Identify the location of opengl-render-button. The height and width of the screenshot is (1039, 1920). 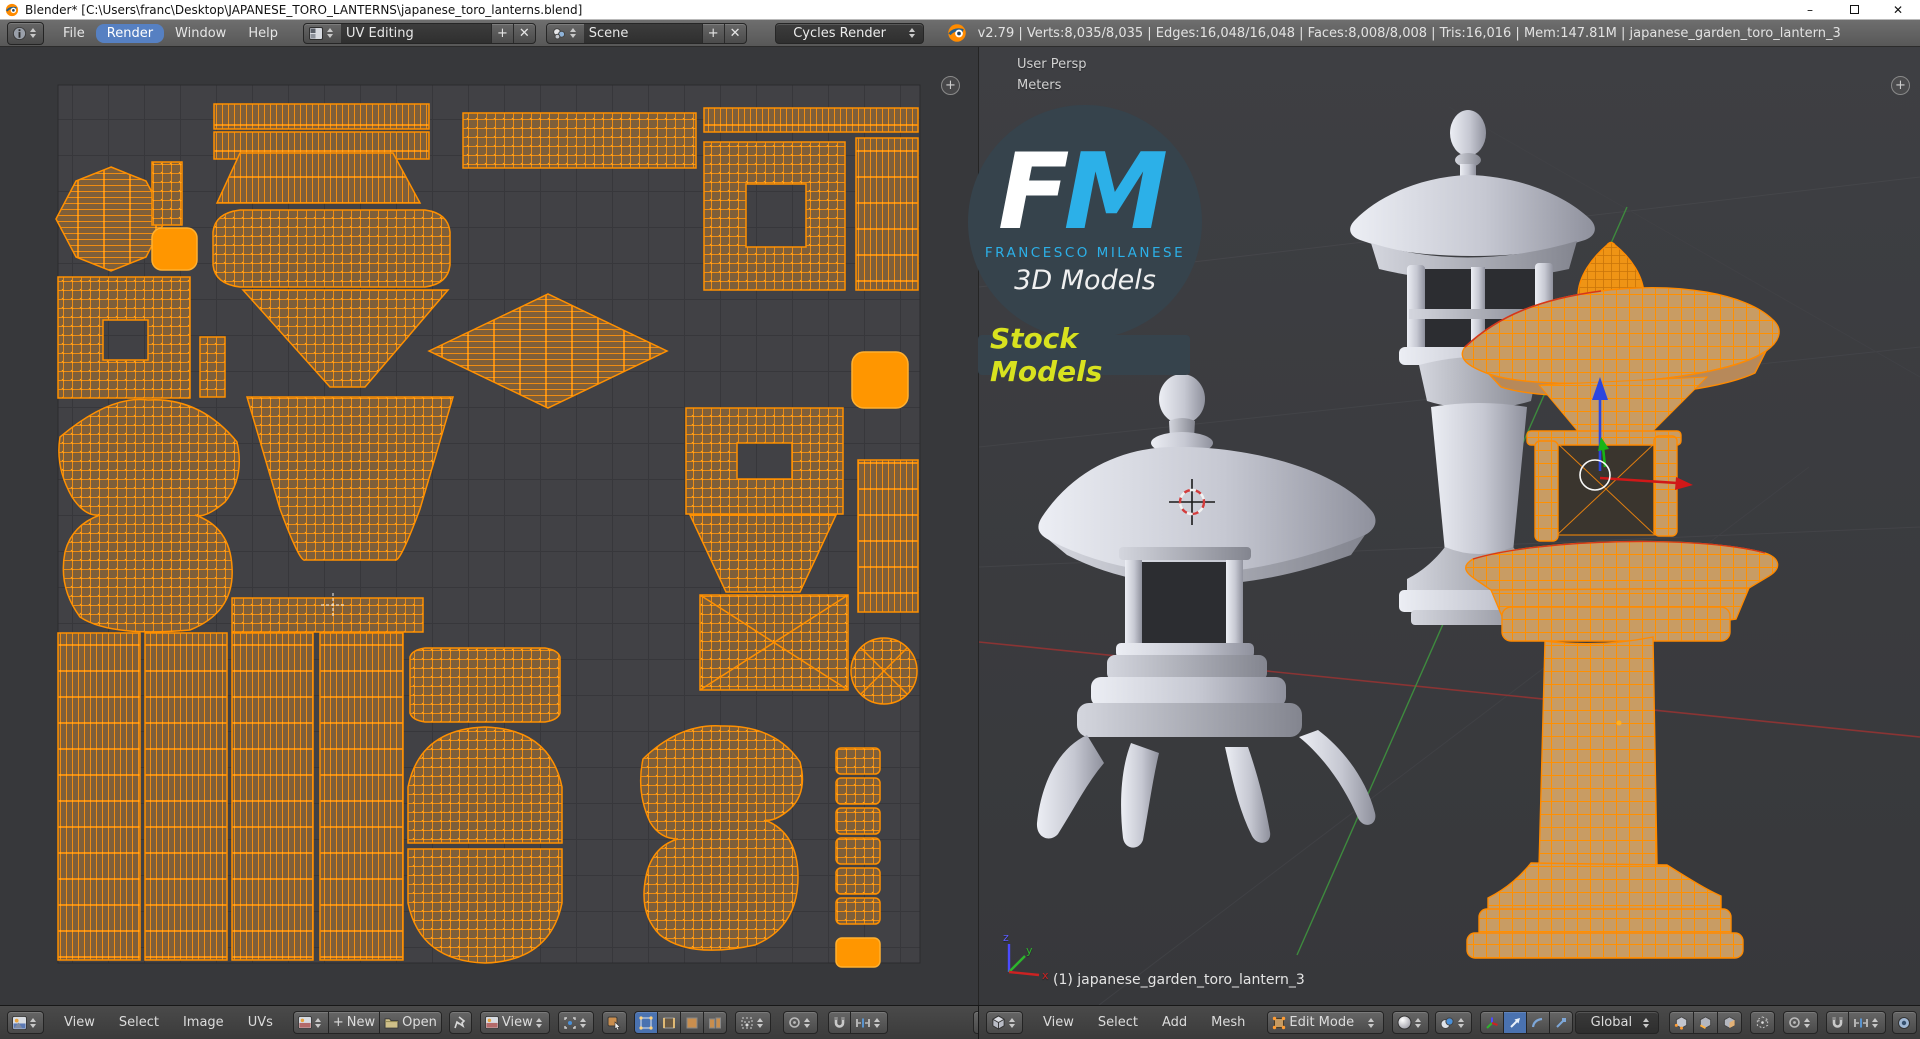
(1905, 1022).